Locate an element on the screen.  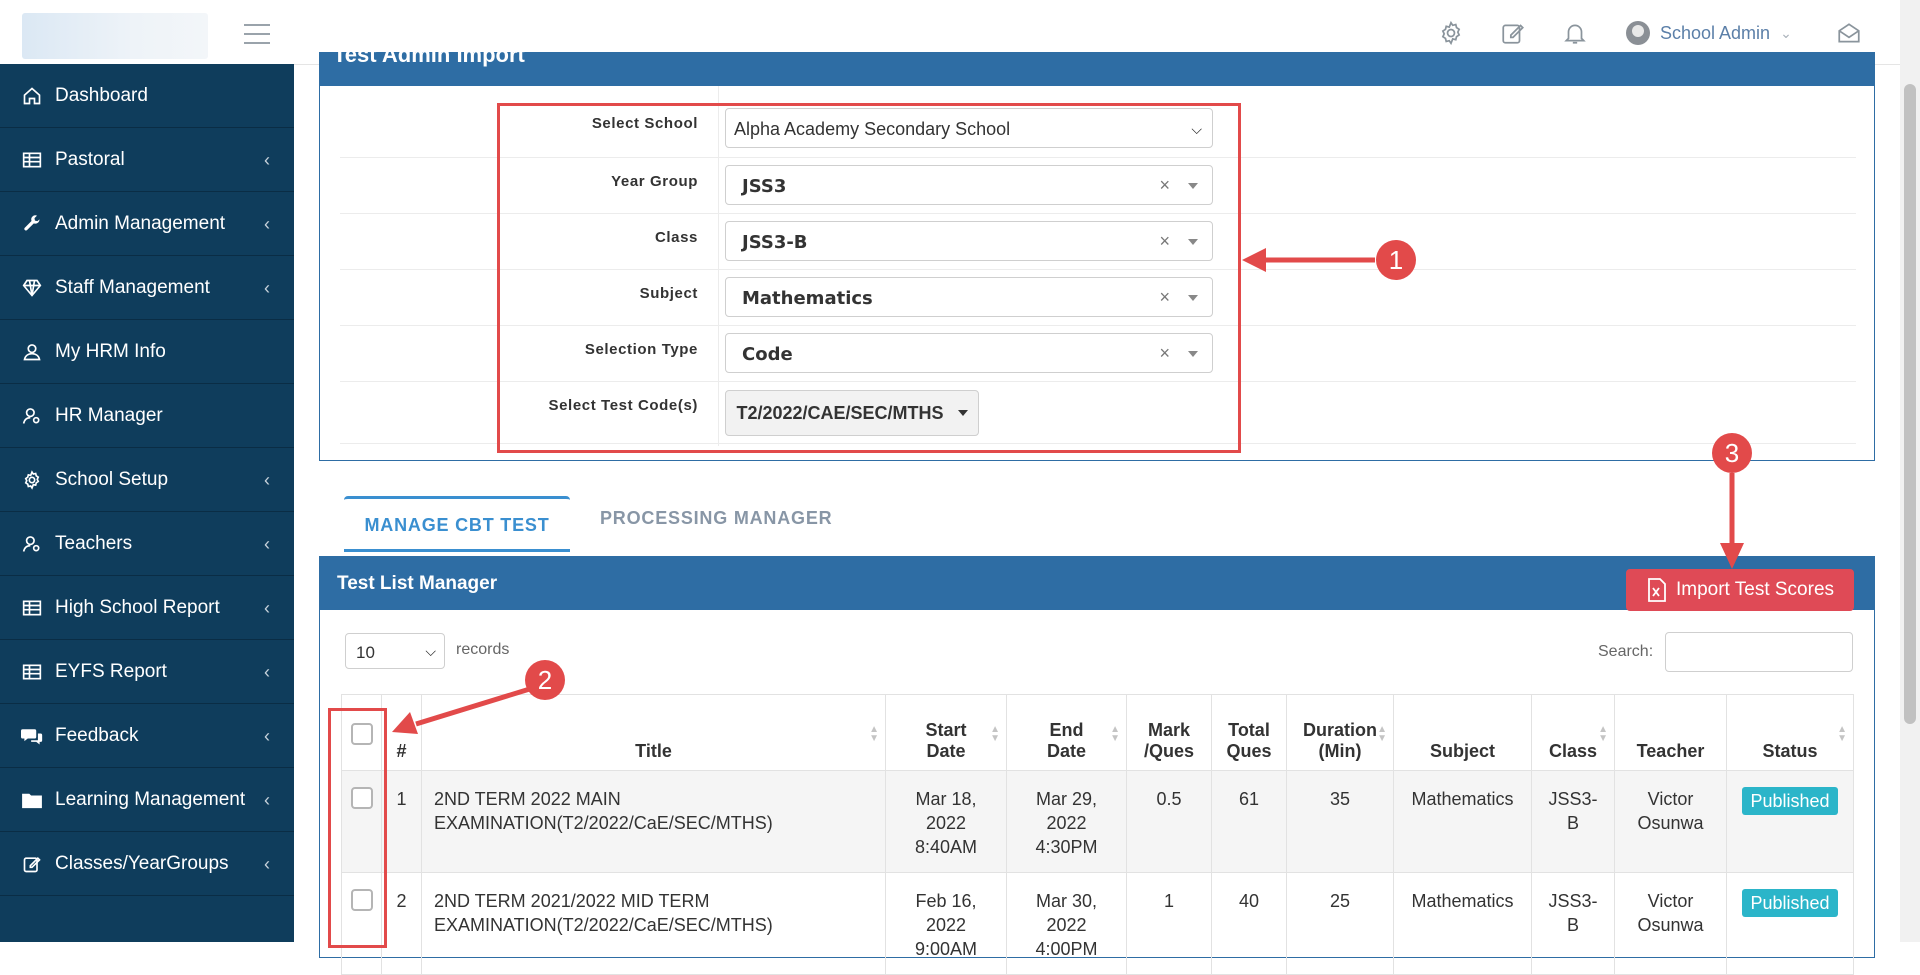
records-label: records is located at coordinates (483, 649).